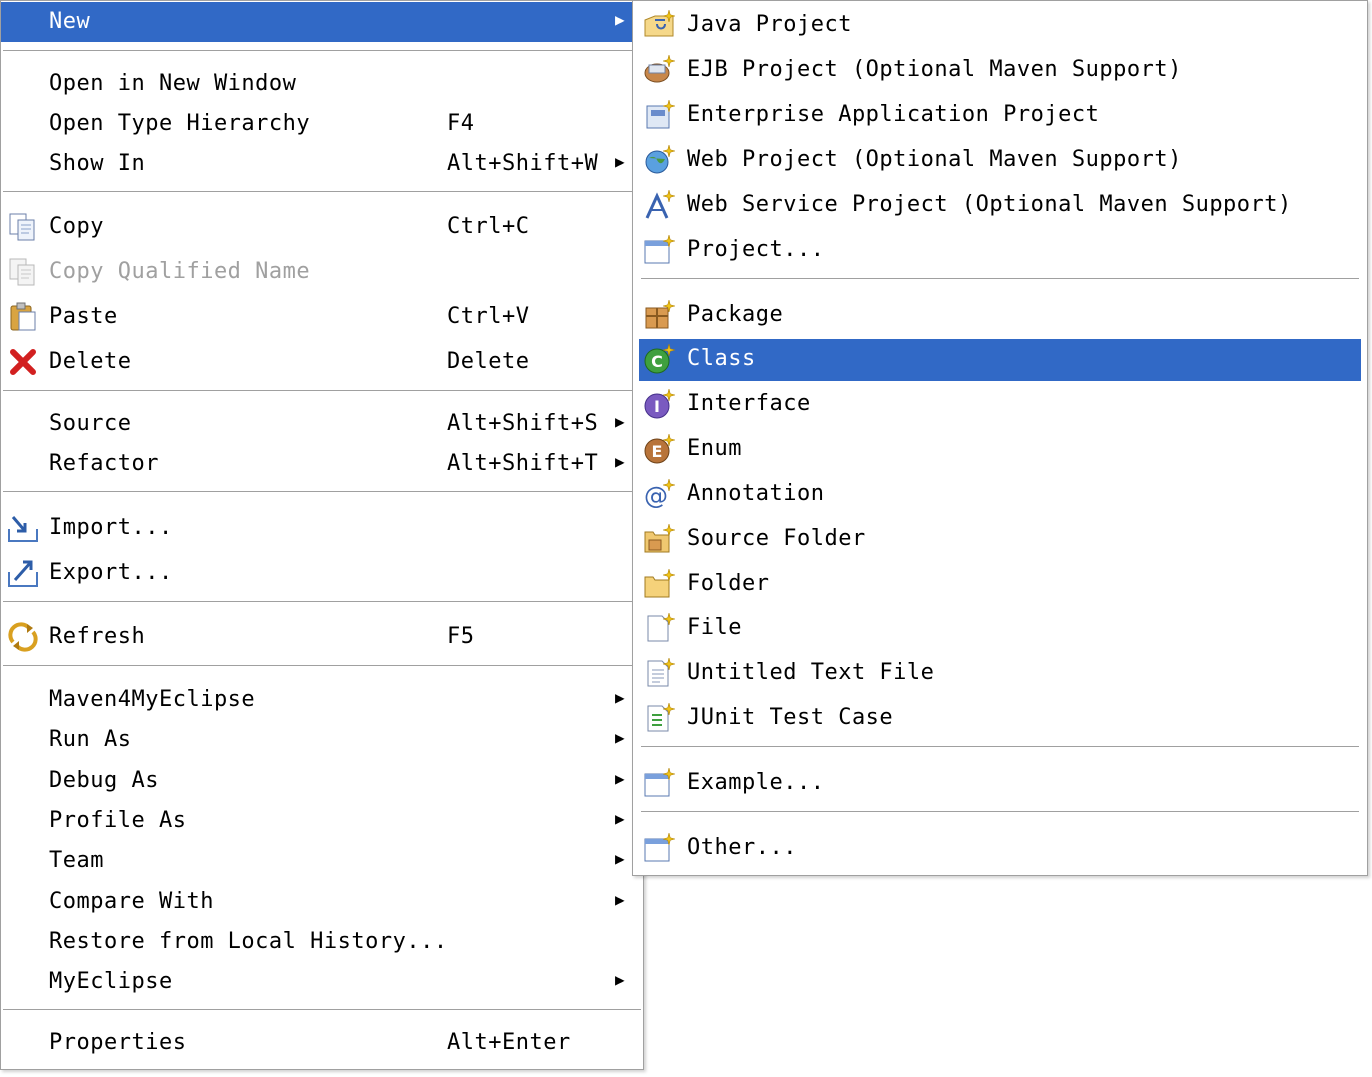 Image resolution: width=1372 pixels, height=1077 pixels. What do you see at coordinates (180, 271) in the screenshot?
I see `menu-item-label: Copy Qualified Name` at bounding box center [180, 271].